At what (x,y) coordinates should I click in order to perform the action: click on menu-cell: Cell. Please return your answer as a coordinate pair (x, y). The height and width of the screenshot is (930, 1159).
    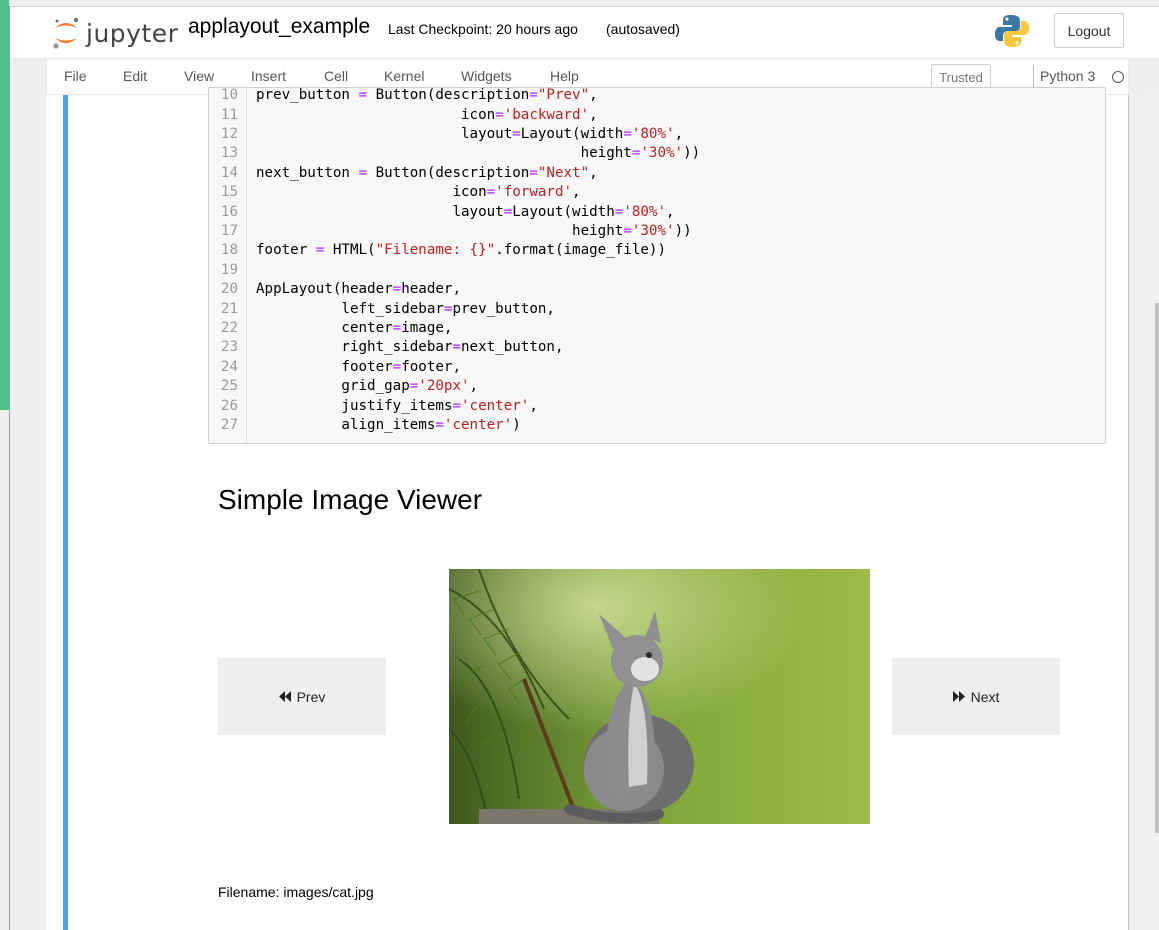
    Looking at the image, I should click on (336, 76).